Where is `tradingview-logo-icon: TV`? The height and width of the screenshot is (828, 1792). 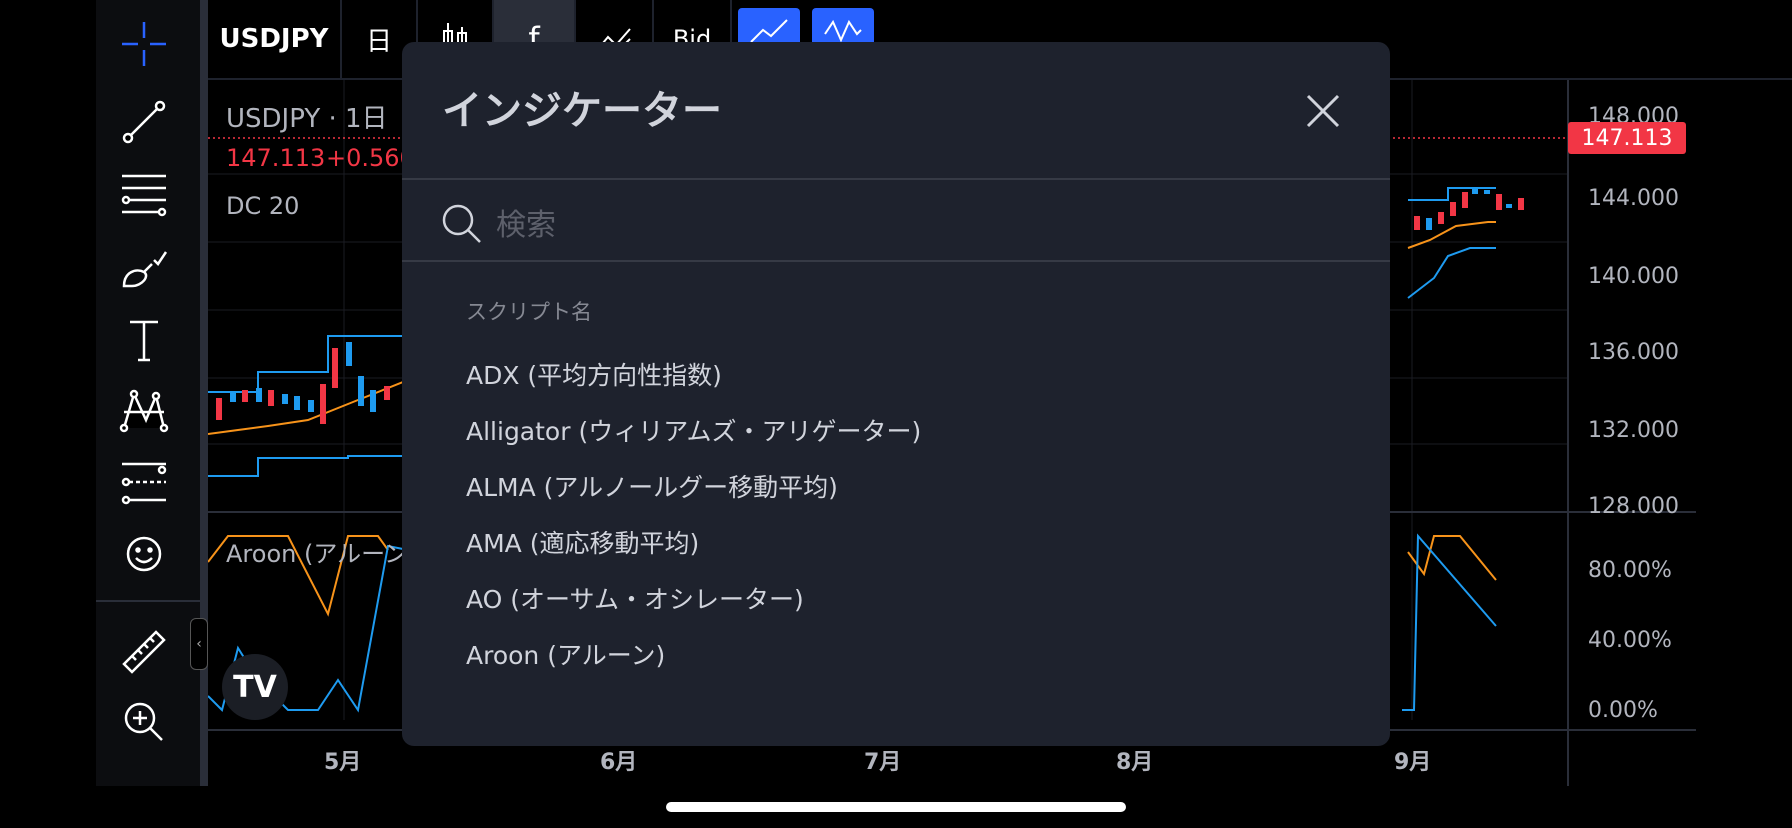
tradingview-logo-icon: TV is located at coordinates (255, 687).